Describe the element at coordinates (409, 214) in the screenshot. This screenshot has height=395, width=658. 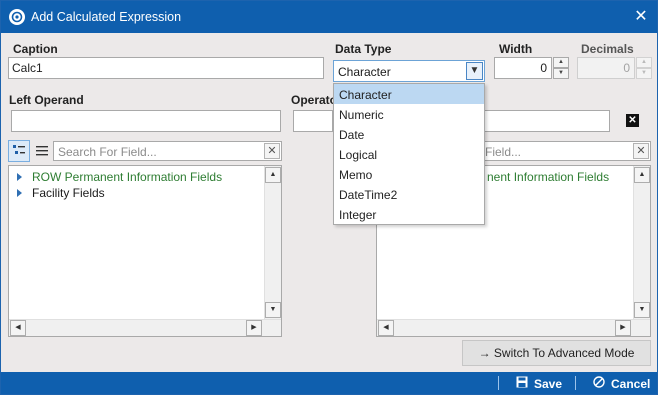
I see `data-type-option-integer: Integer` at that location.